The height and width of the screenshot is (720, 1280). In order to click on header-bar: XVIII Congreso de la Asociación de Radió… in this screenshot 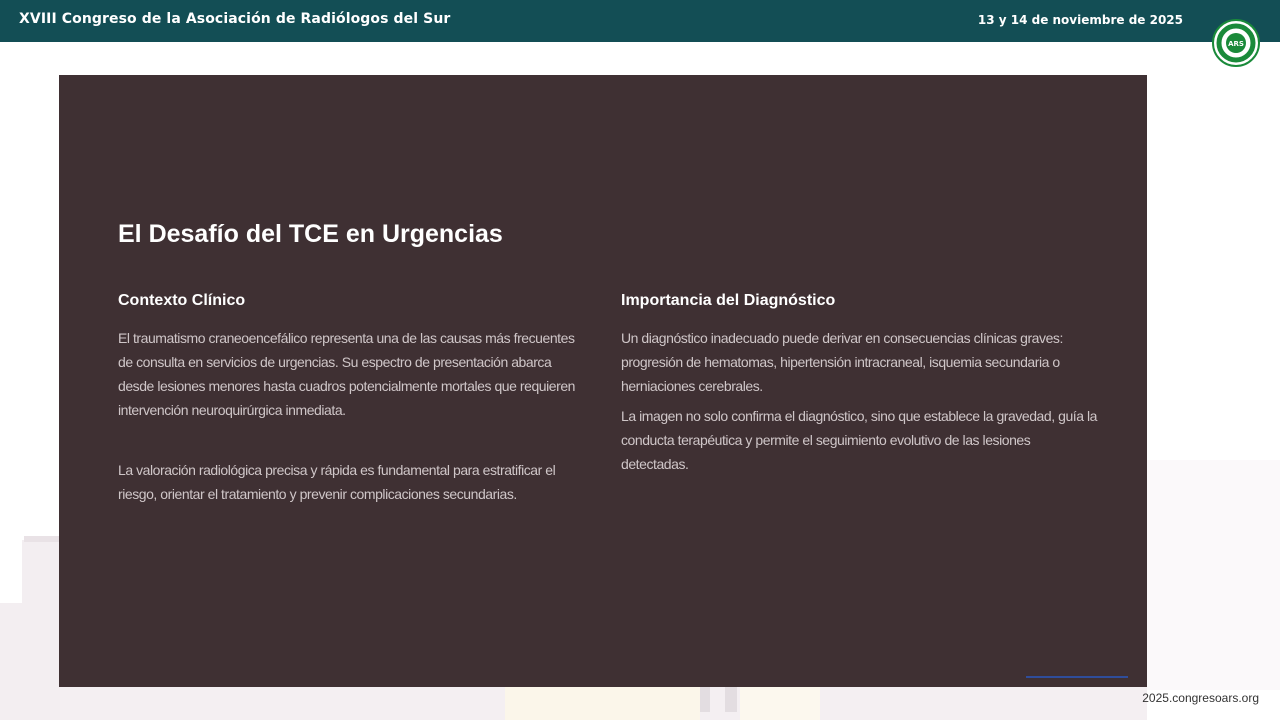, I will do `click(640, 21)`.